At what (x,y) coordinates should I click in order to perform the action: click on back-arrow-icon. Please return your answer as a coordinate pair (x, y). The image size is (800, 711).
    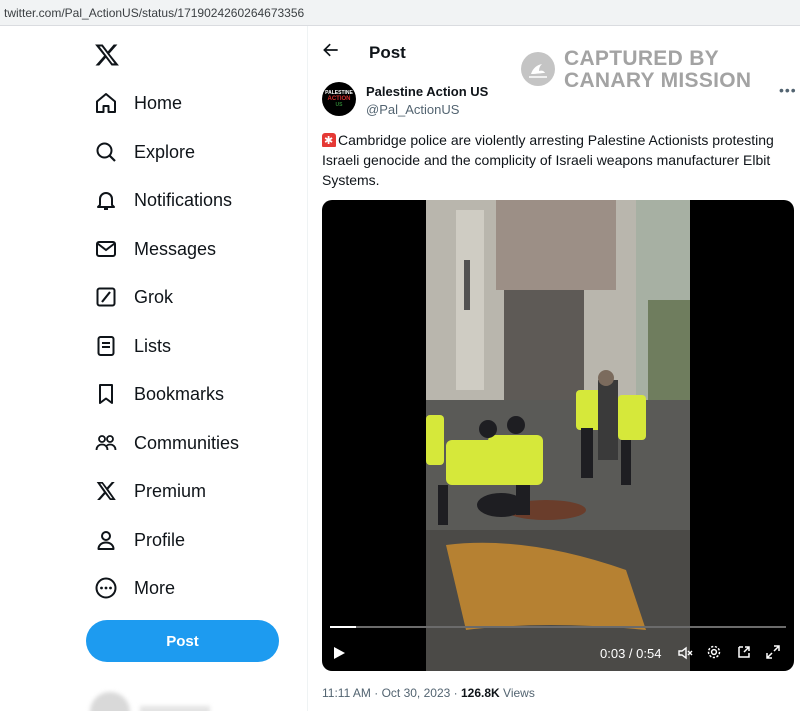
    Looking at the image, I should click on (331, 50).